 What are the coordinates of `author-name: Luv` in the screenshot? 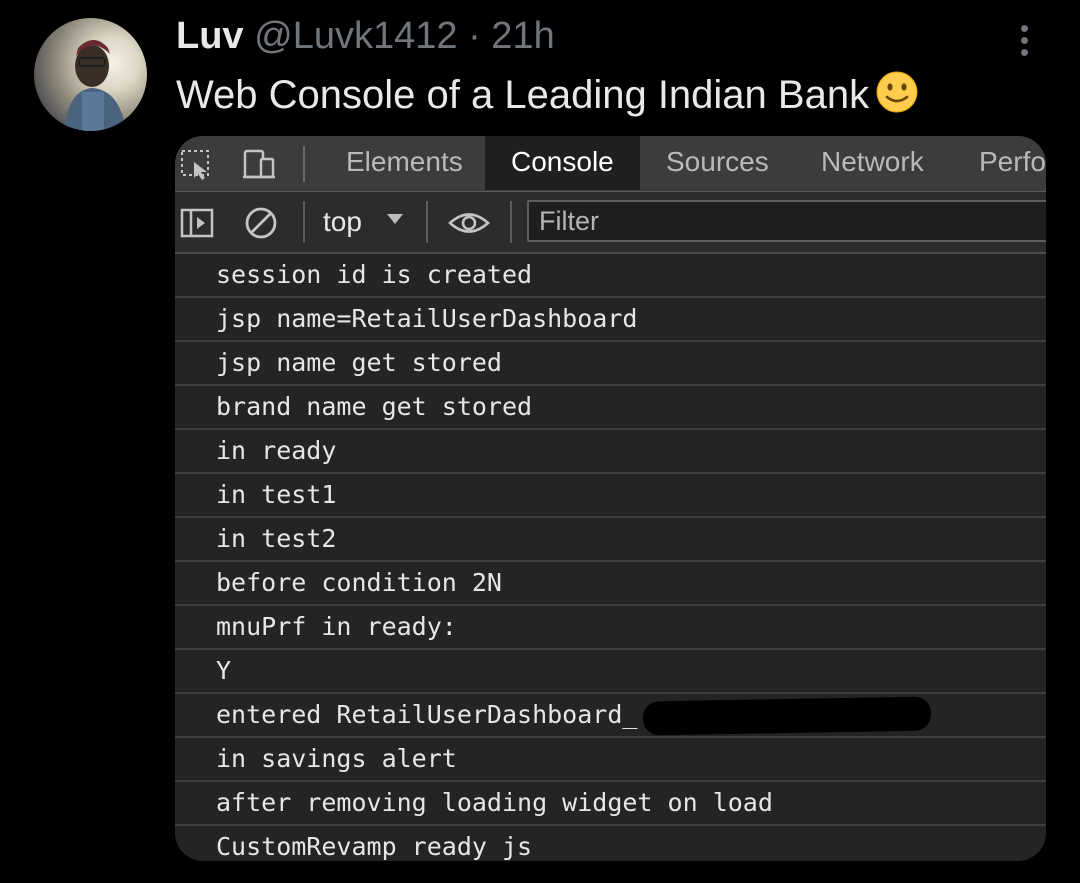 It's located at (210, 36).